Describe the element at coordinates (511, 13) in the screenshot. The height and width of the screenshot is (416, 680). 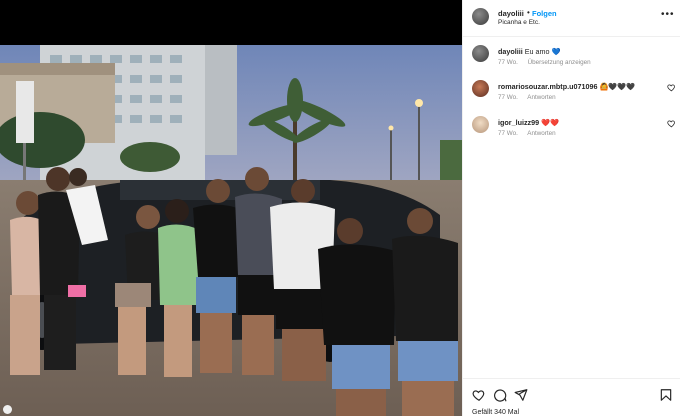
I see `author-username: dayoliii` at that location.